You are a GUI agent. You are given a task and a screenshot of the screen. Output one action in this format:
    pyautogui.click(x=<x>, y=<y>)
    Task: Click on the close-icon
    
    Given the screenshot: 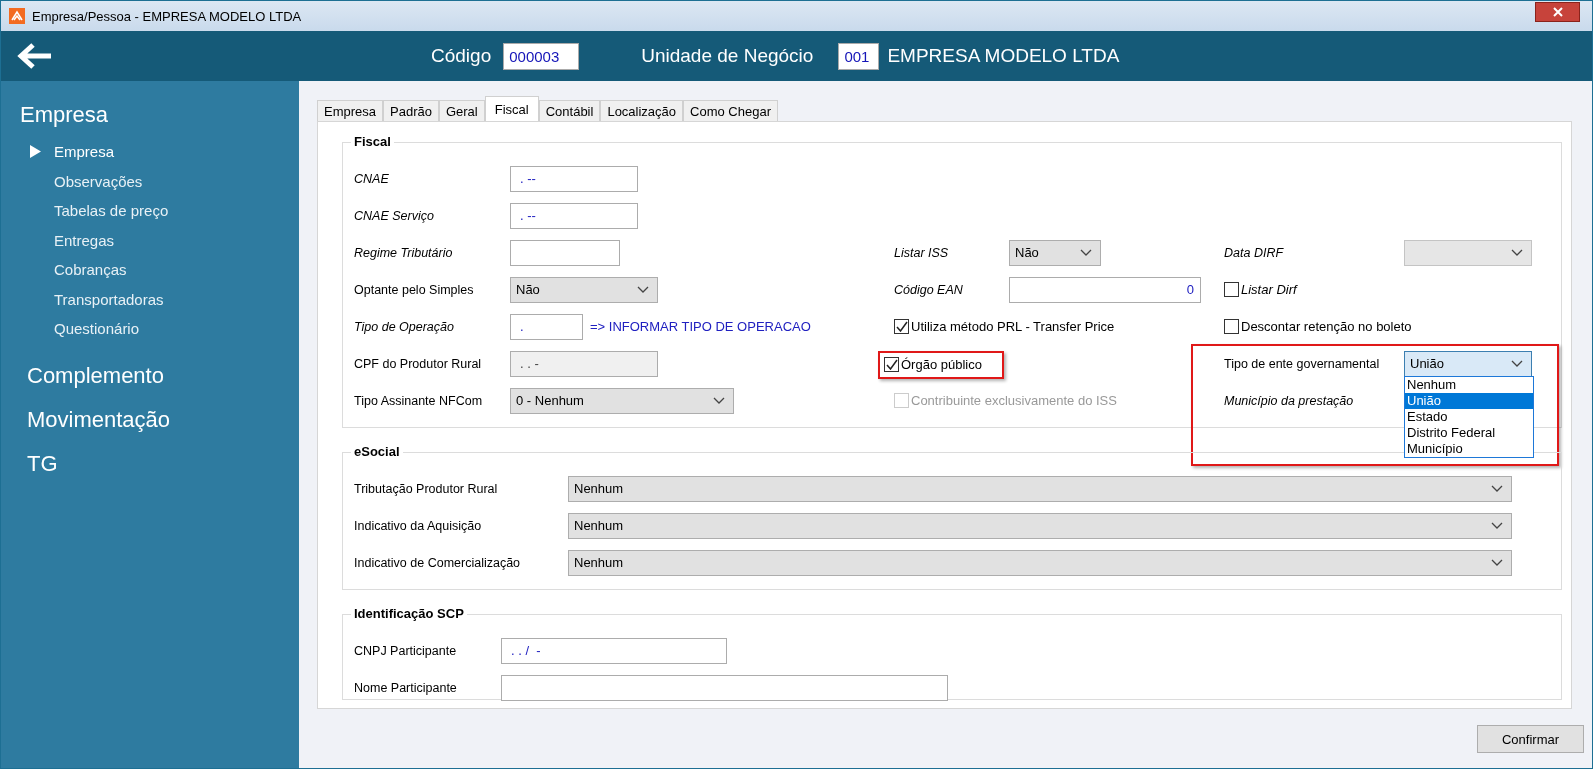 What is the action you would take?
    pyautogui.click(x=1557, y=12)
    